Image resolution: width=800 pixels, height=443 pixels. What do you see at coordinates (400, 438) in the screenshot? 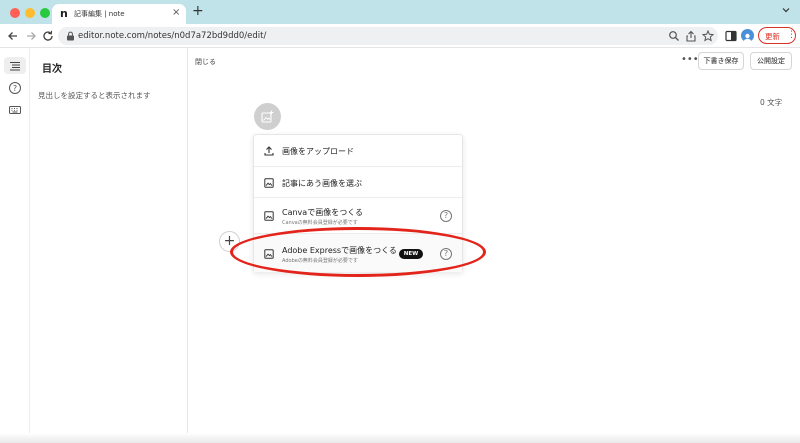
I see `window-bottom-edge` at bounding box center [400, 438].